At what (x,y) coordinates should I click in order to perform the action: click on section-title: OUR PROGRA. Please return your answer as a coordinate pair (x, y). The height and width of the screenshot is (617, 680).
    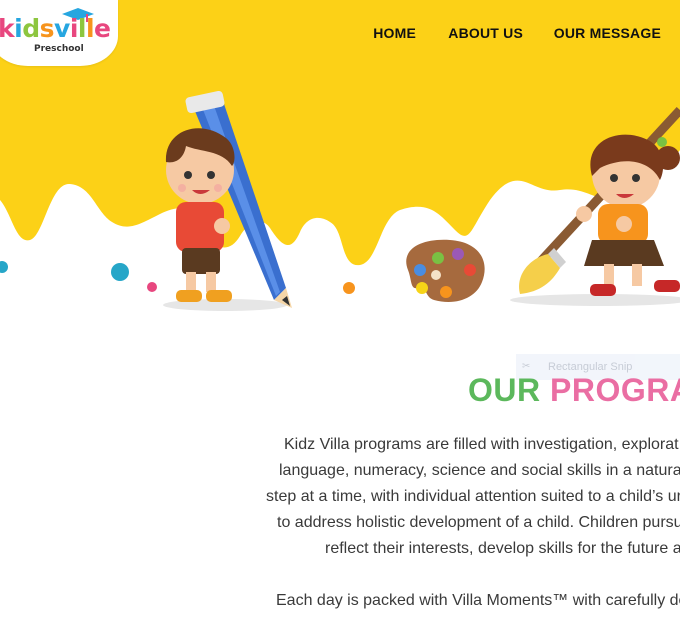
    Looking at the image, I should click on (574, 390).